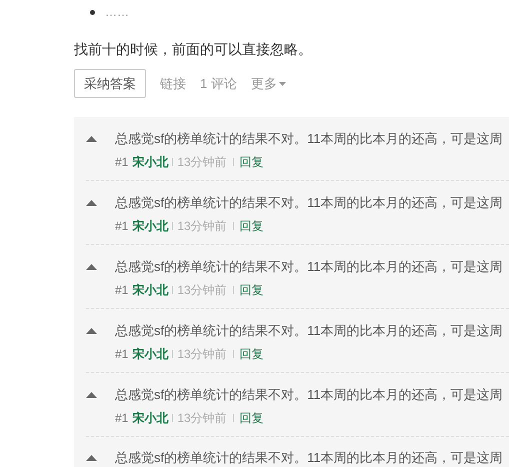 The width and height of the screenshot is (509, 467). I want to click on accept-answer-button: 采纳答案, so click(110, 83).